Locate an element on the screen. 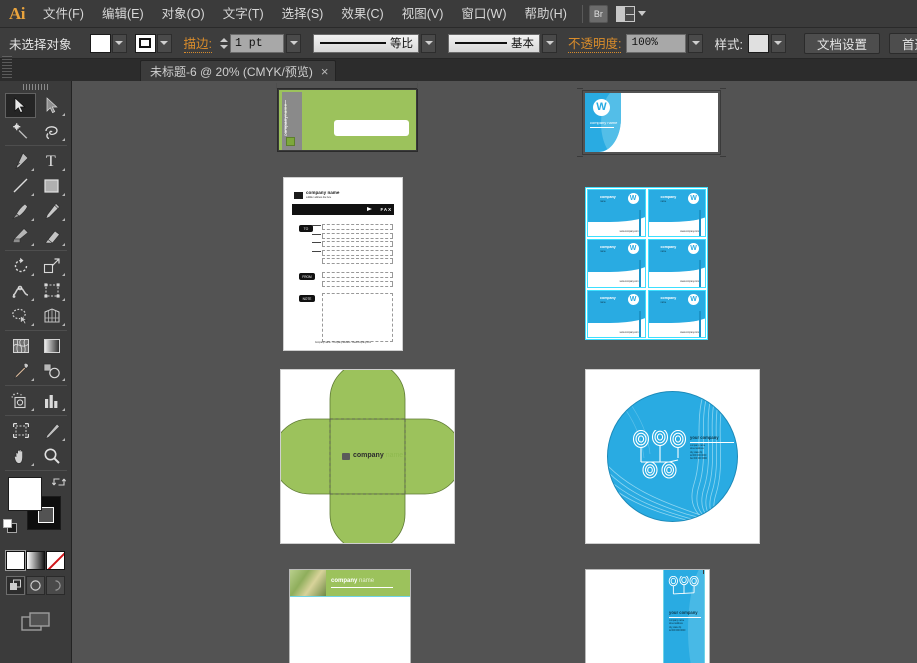 This screenshot has width=917, height=663. artboard-folder-green-bottom: company name is located at coordinates (350, 616).